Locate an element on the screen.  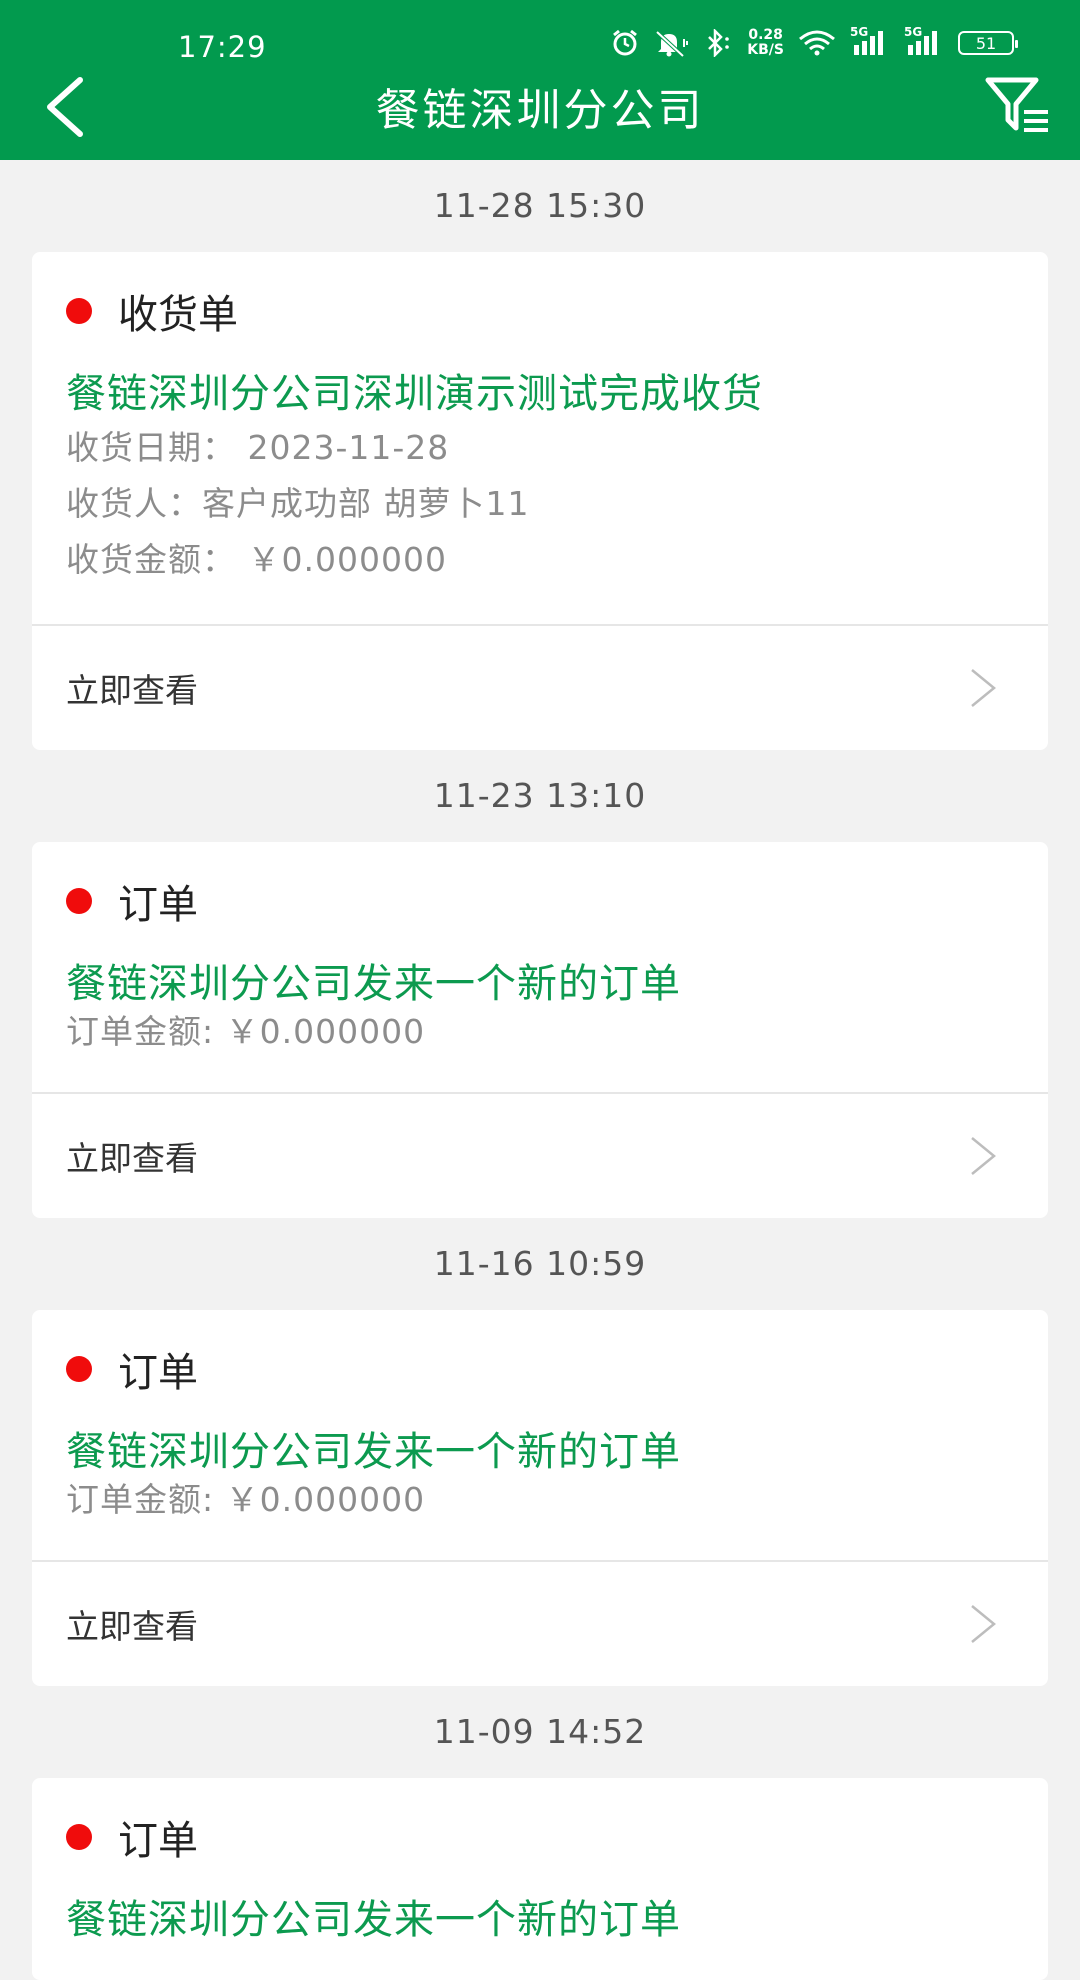
status-bar: 17:29 0.28 KB/S 5G 5G 51 is located at coordinates (540, 40).